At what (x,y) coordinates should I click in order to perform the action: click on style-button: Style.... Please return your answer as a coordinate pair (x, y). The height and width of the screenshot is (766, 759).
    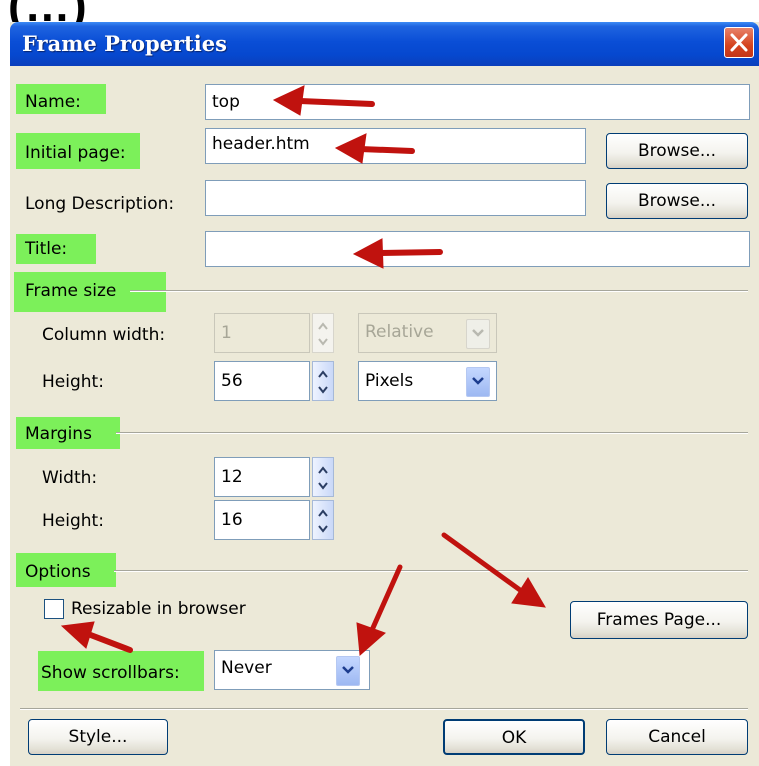
    Looking at the image, I should click on (98, 737).